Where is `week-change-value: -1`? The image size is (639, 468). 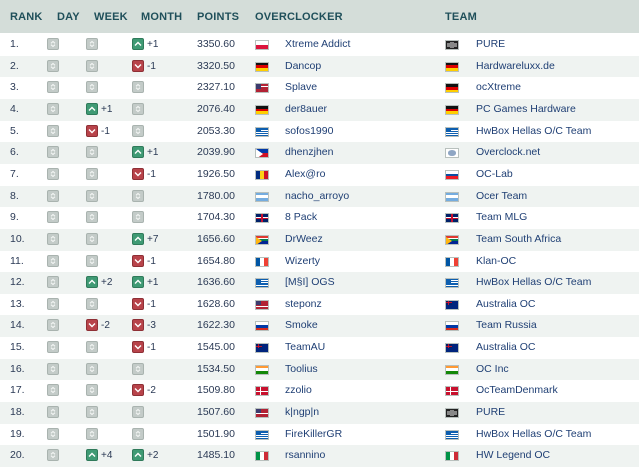
week-change-value: -1 is located at coordinates (105, 131).